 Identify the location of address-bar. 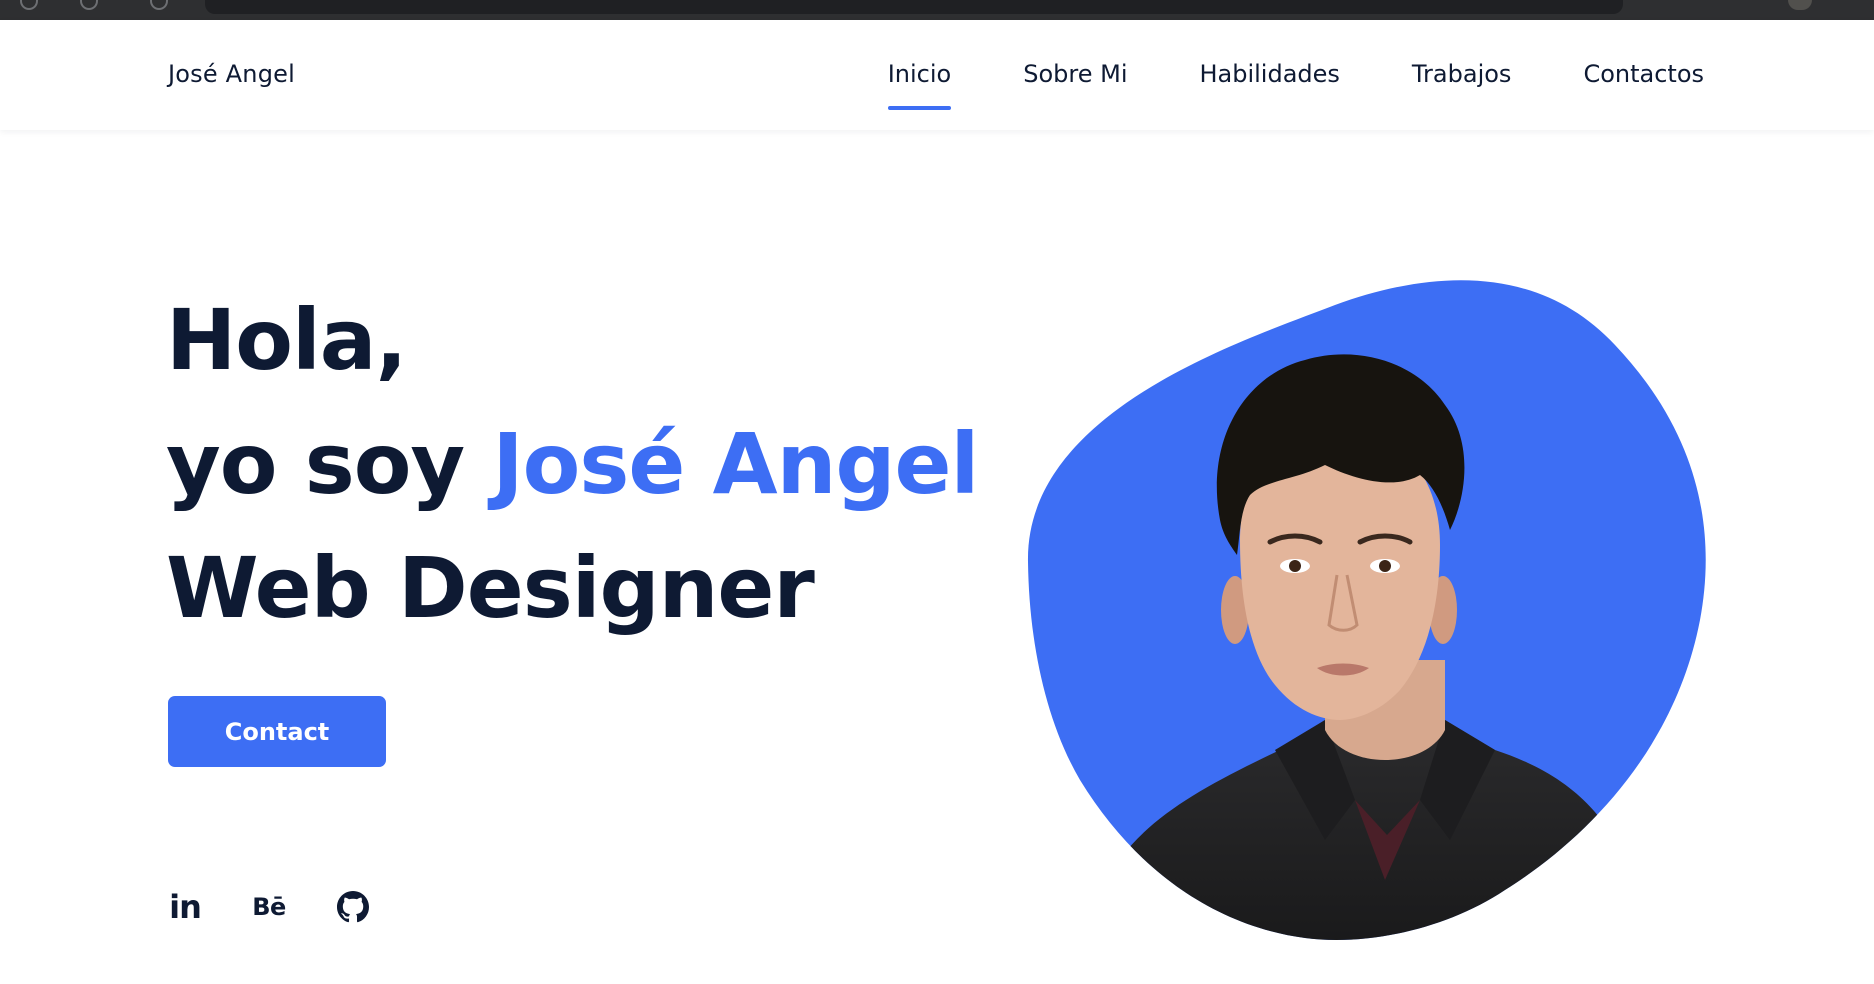
(914, 7).